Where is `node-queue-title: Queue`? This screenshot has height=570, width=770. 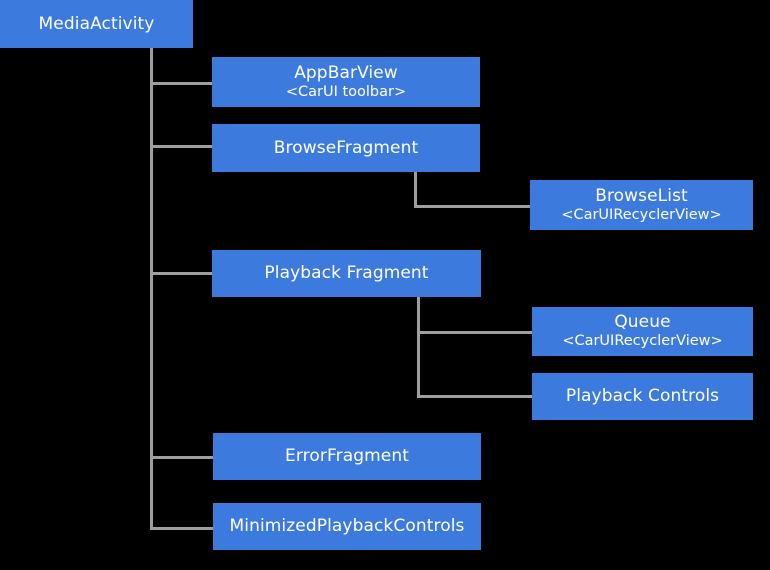
node-queue-title: Queue is located at coordinates (642, 322).